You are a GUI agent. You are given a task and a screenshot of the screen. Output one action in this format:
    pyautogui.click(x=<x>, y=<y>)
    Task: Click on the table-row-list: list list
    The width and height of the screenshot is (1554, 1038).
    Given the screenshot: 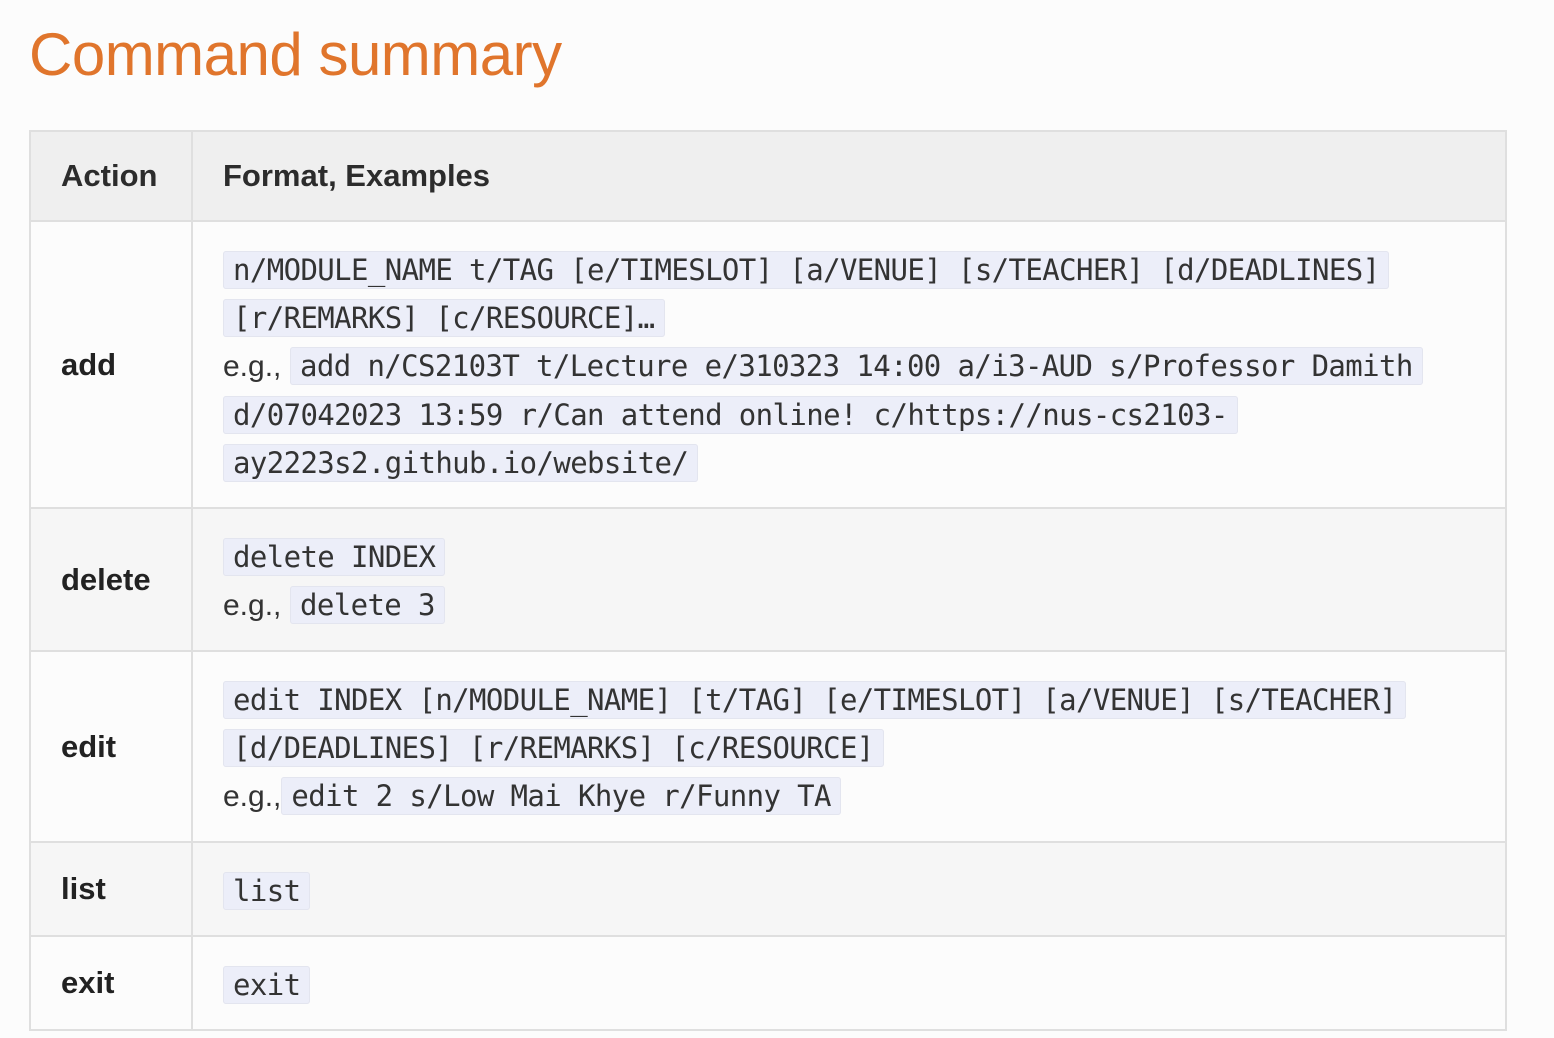 What is the action you would take?
    pyautogui.click(x=768, y=889)
    